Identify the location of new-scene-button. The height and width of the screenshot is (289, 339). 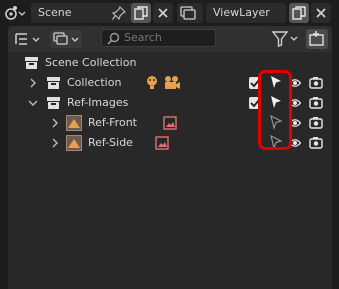
(141, 13).